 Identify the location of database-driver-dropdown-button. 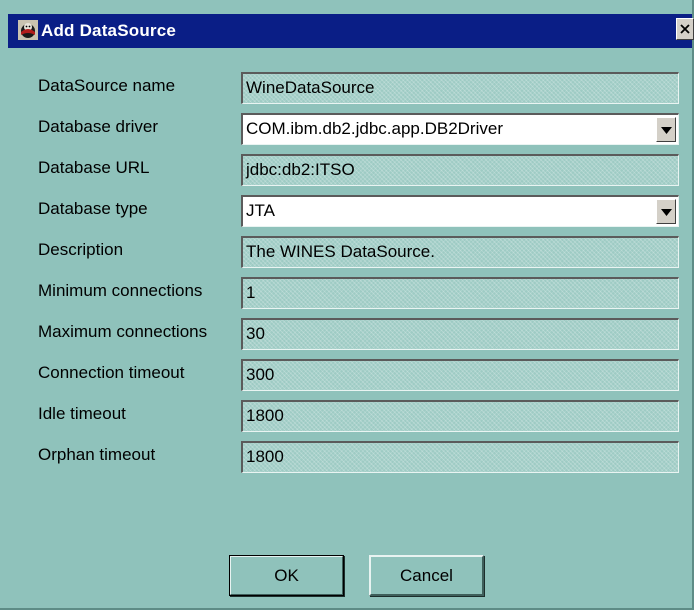
(666, 129).